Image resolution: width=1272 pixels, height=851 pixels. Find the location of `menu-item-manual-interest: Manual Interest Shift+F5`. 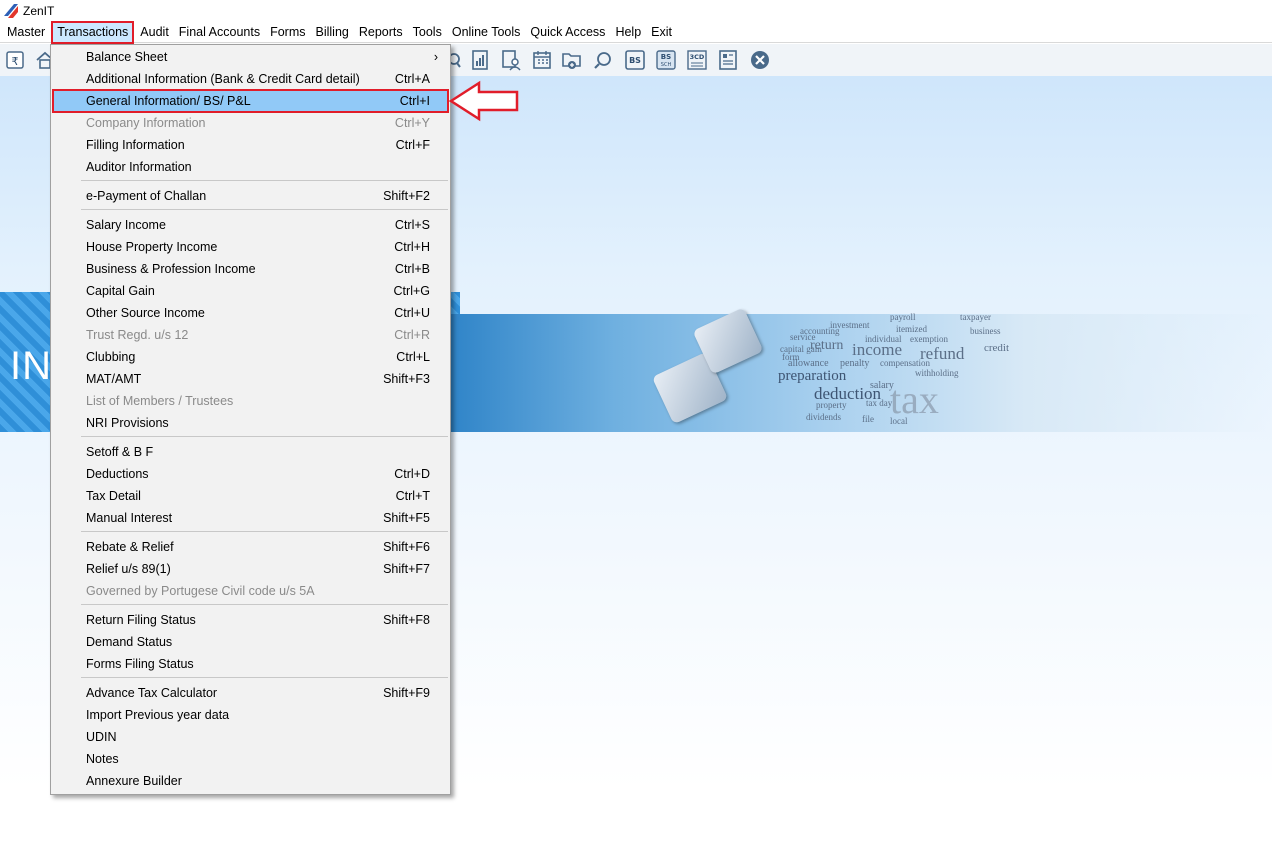

menu-item-manual-interest: Manual Interest Shift+F5 is located at coordinates (250, 518).